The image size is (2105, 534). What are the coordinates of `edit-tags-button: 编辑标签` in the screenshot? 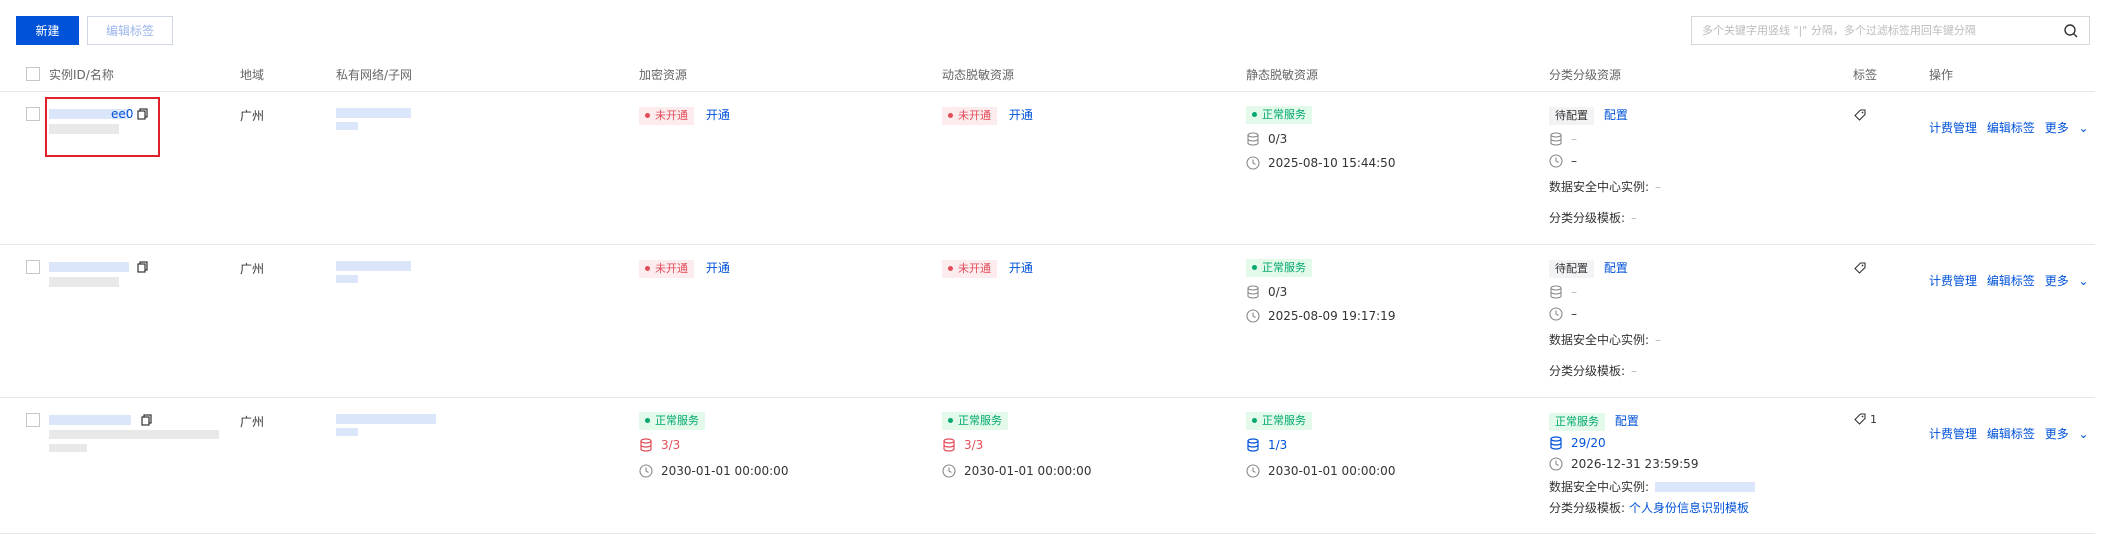 It's located at (130, 30).